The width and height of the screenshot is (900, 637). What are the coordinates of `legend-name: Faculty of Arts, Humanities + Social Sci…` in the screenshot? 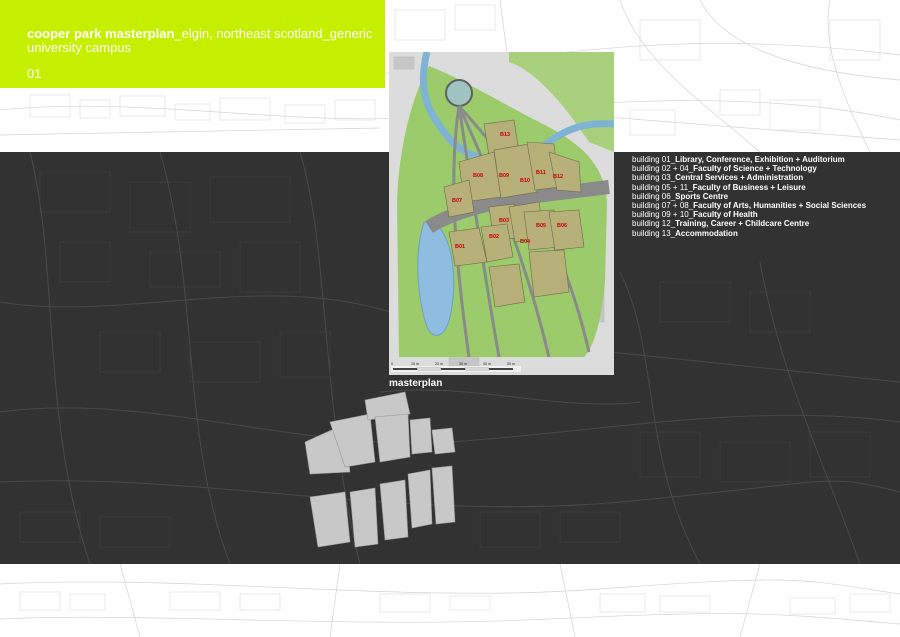 It's located at (780, 206).